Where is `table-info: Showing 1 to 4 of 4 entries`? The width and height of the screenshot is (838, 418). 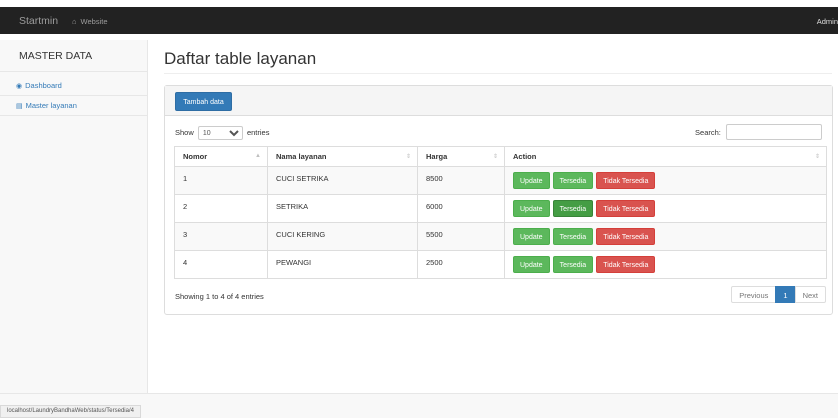
table-info: Showing 1 to 4 of 4 entries is located at coordinates (219, 296).